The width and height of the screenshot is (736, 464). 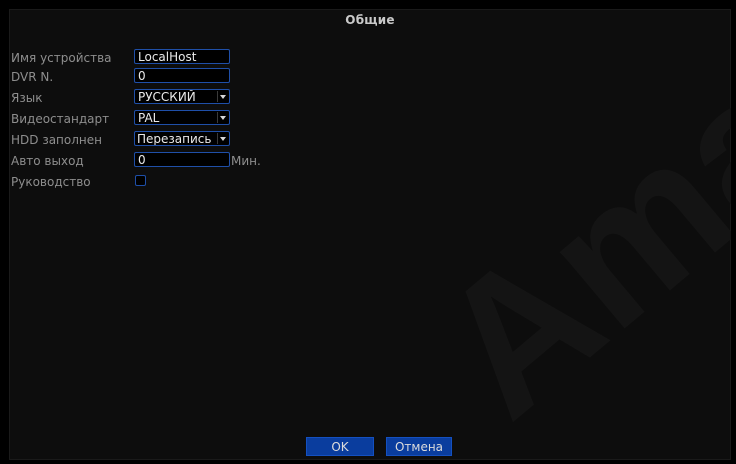 I want to click on video-standard-label: Видеостандарт, so click(x=60, y=119).